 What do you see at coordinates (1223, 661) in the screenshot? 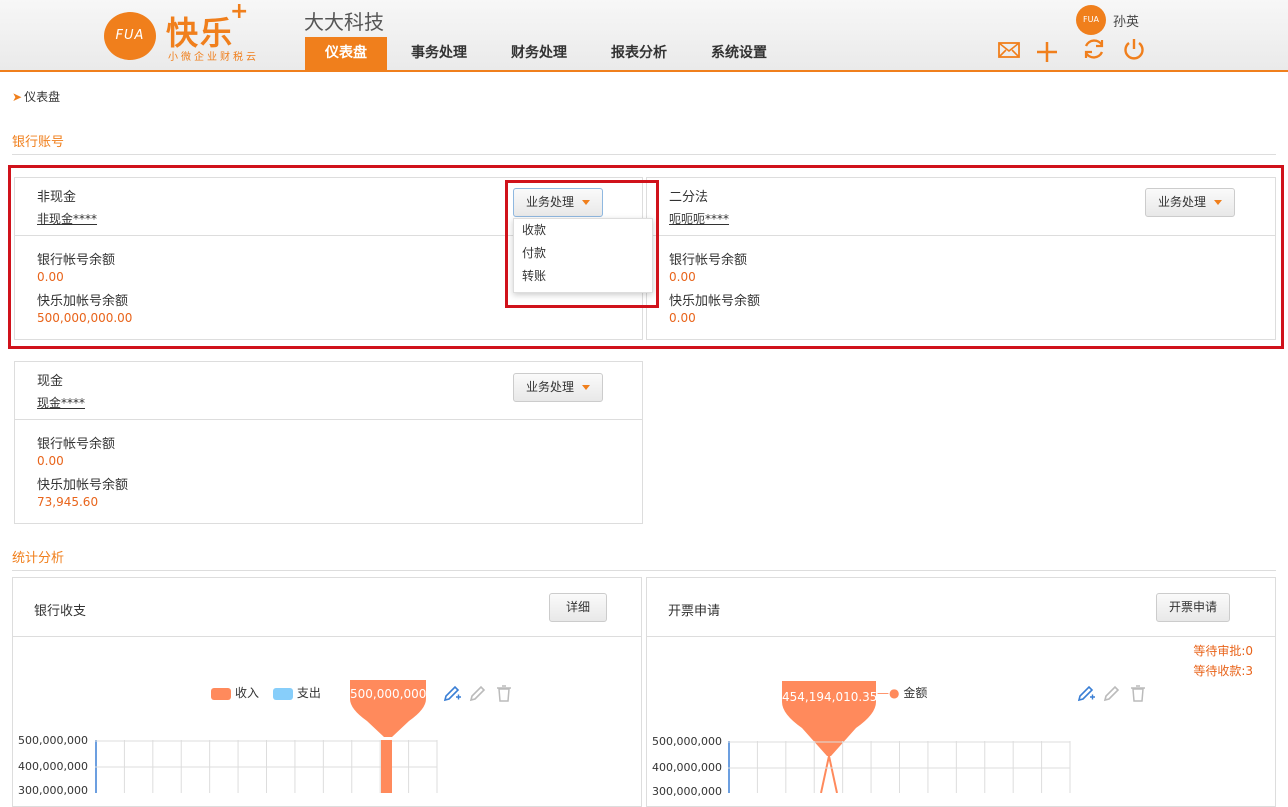
I see `invoice-status: 等待审批:0 等待收款:3` at bounding box center [1223, 661].